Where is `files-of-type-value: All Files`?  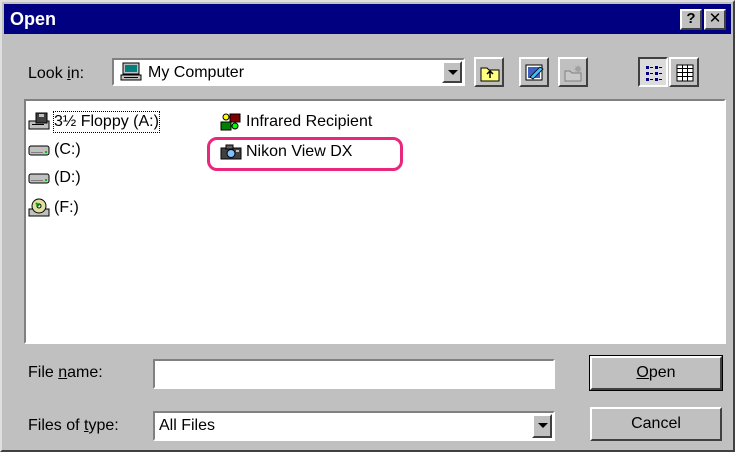 files-of-type-value: All Files is located at coordinates (187, 425).